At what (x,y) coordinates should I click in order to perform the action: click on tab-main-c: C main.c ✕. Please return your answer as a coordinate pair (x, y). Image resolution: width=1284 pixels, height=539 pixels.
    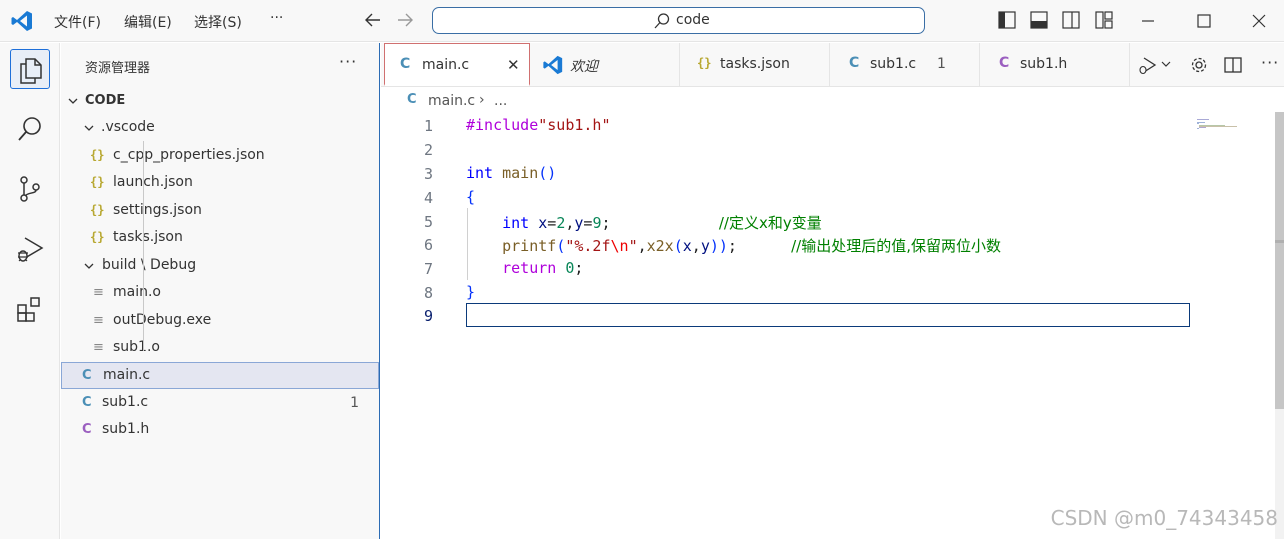
    Looking at the image, I should click on (457, 64).